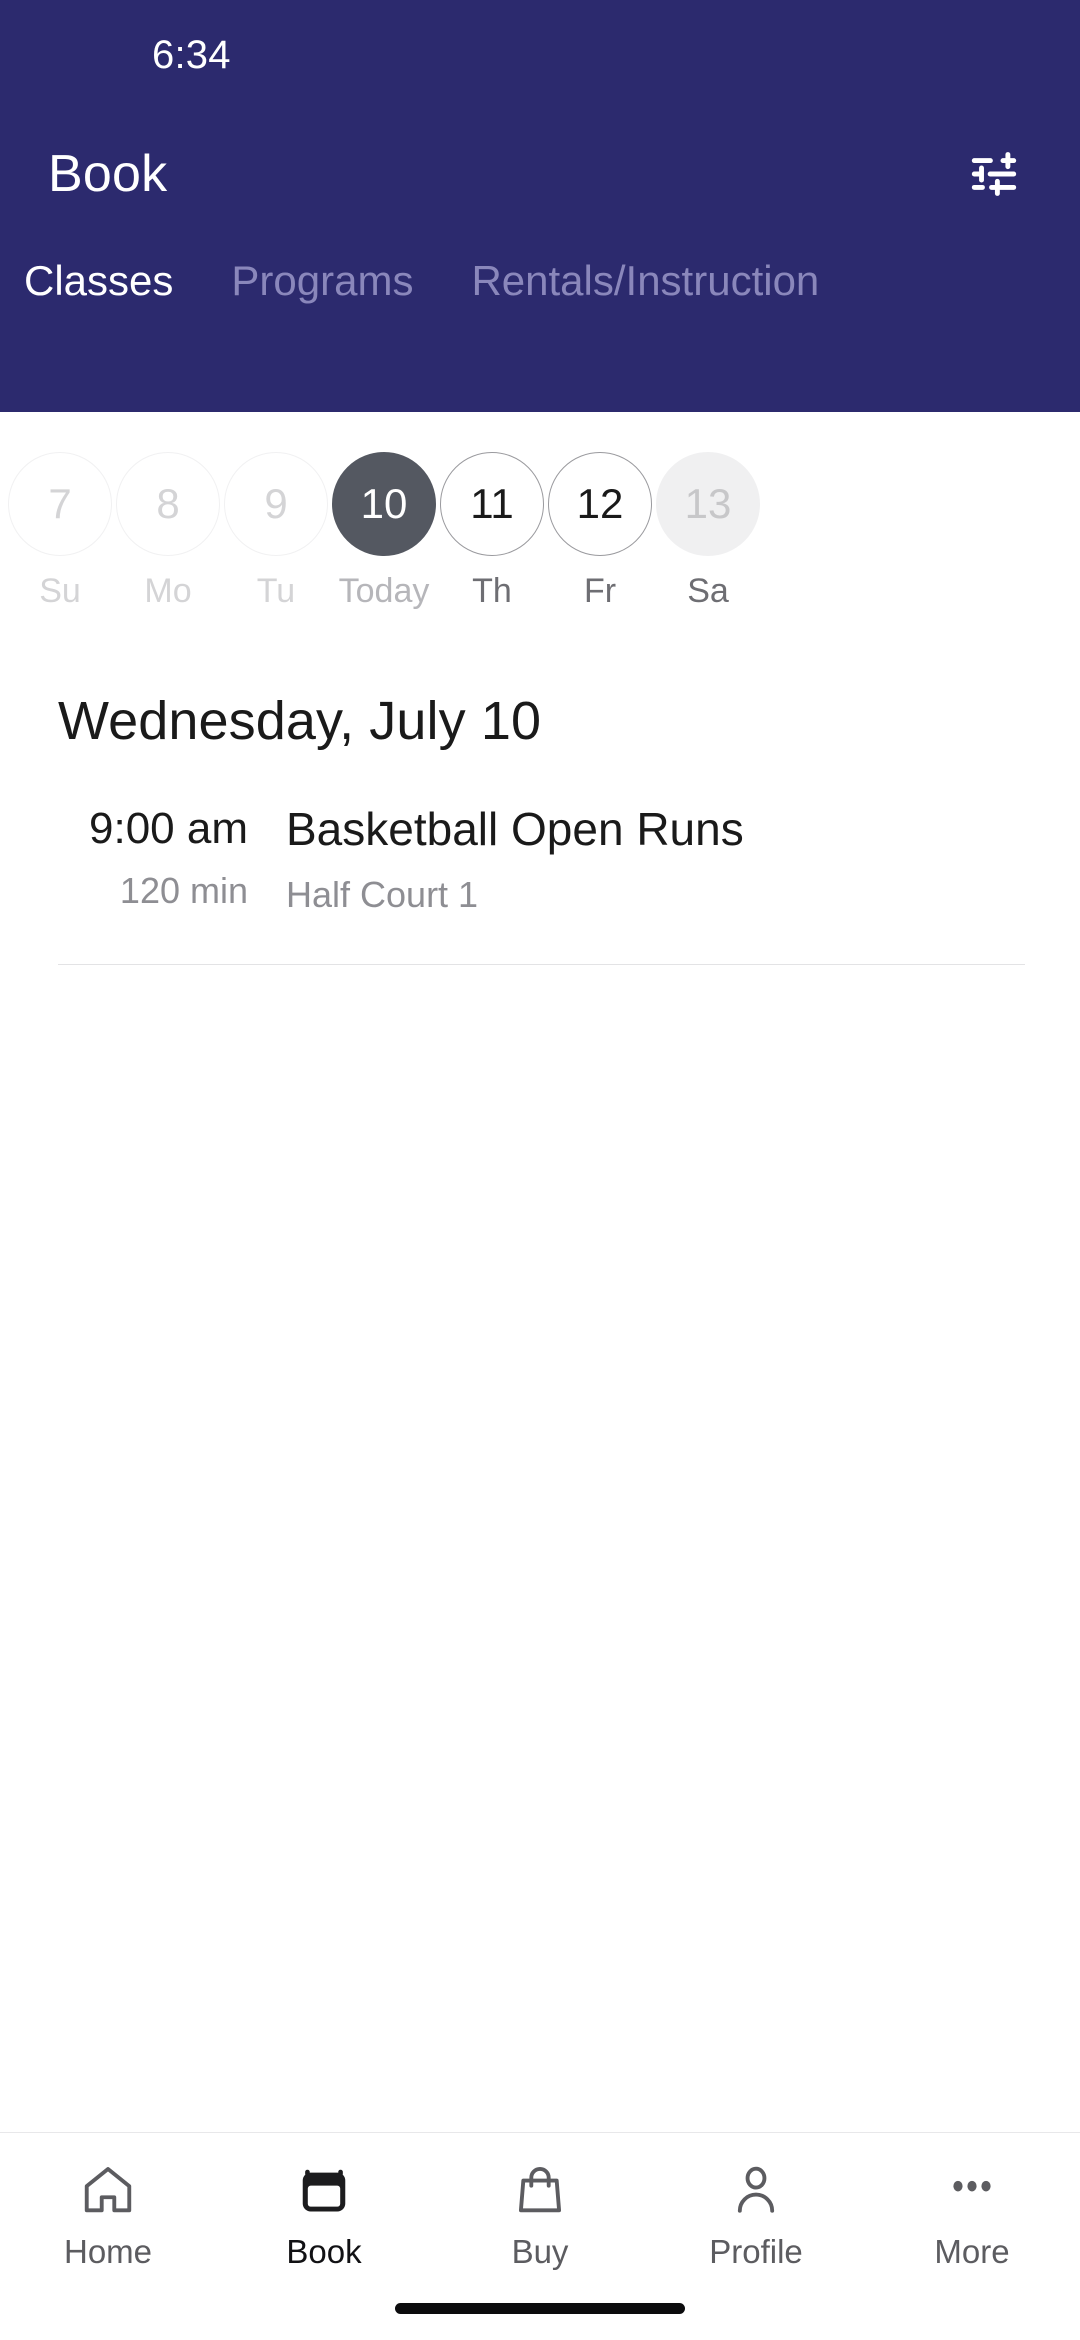 The width and height of the screenshot is (1080, 2340). I want to click on date-number: 7, so click(60, 504).